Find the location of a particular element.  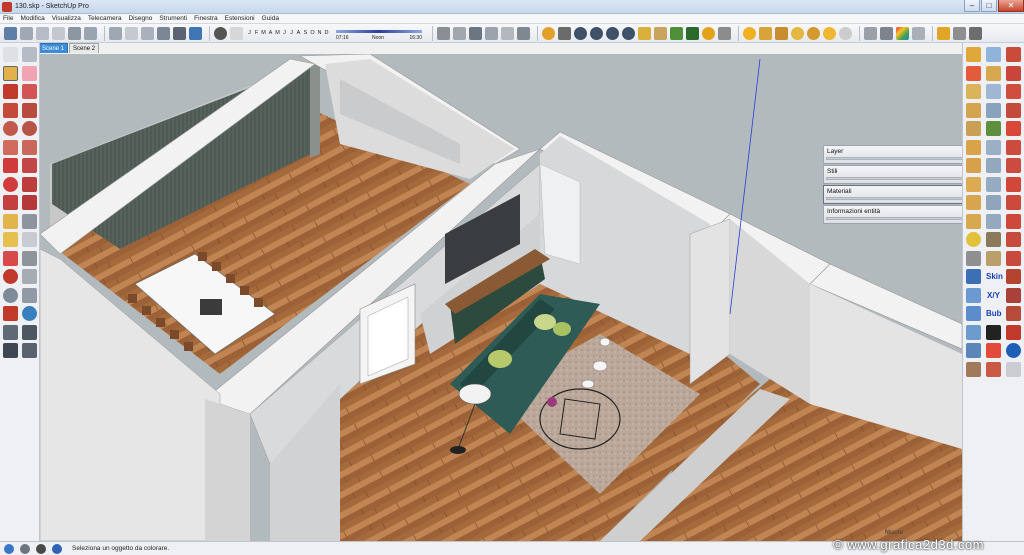

pan-hand-icon is located at coordinates (29, 276).